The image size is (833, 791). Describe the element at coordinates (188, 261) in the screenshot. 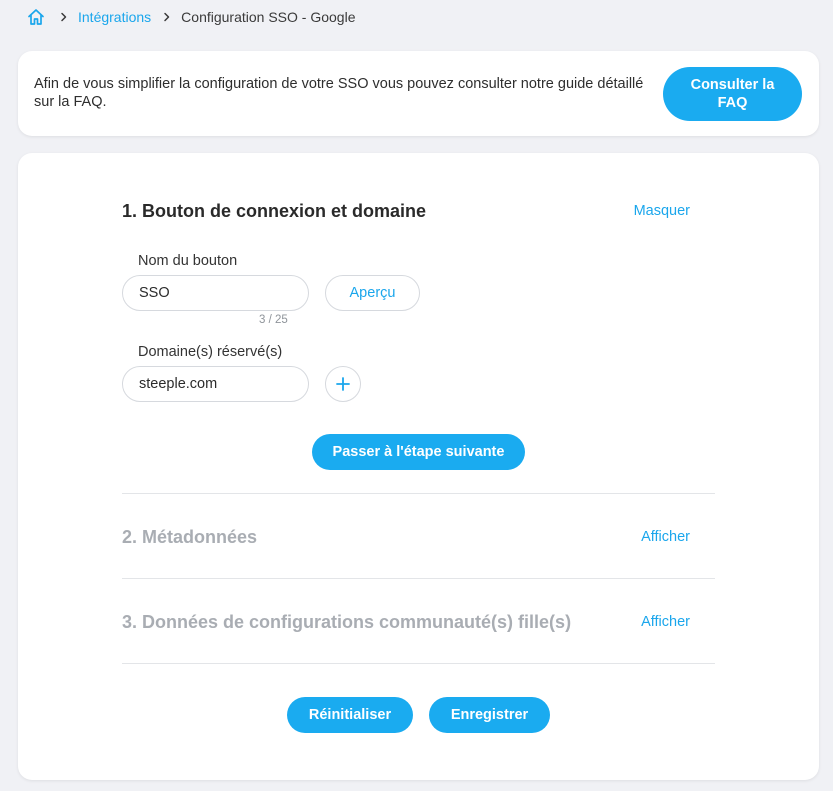

I see `button-name-label: Nom du bouton` at that location.